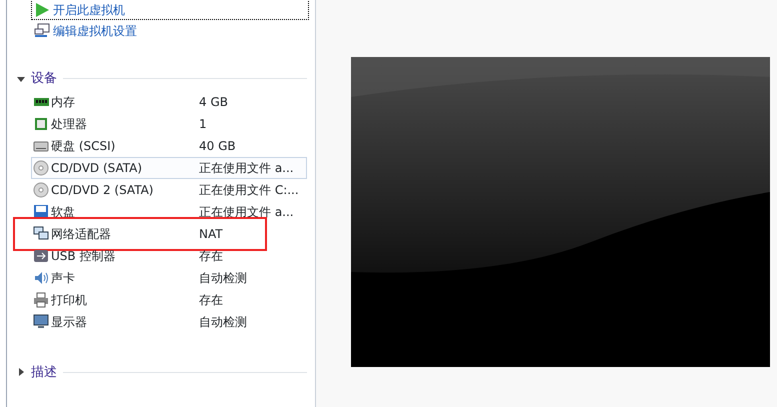 This screenshot has height=407, width=777. I want to click on device-row: 网络适配器 NAT, so click(169, 233).